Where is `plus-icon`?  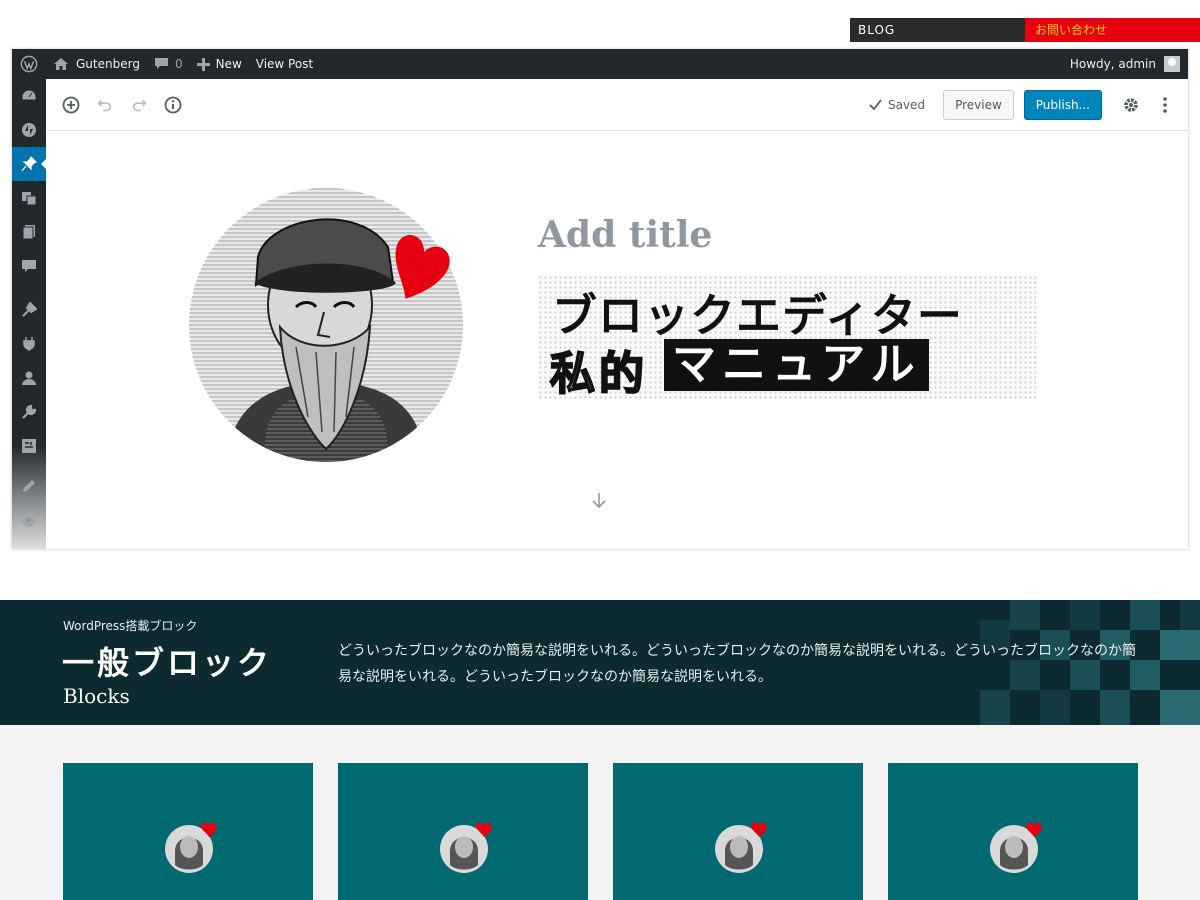
plus-icon is located at coordinates (203, 64).